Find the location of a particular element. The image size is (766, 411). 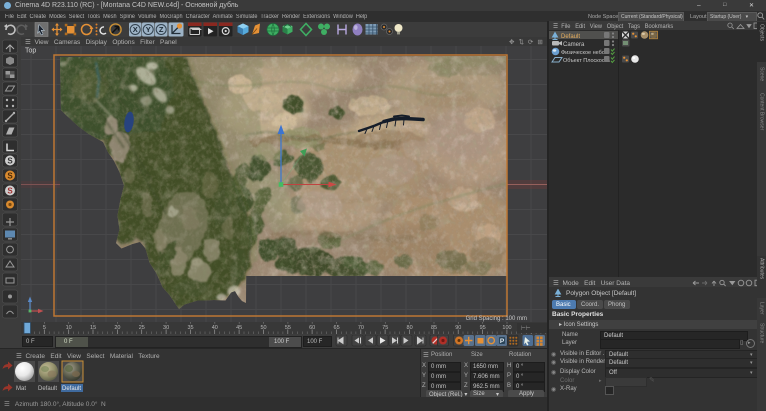

svg-text: Y is located at coordinates (148, 29).